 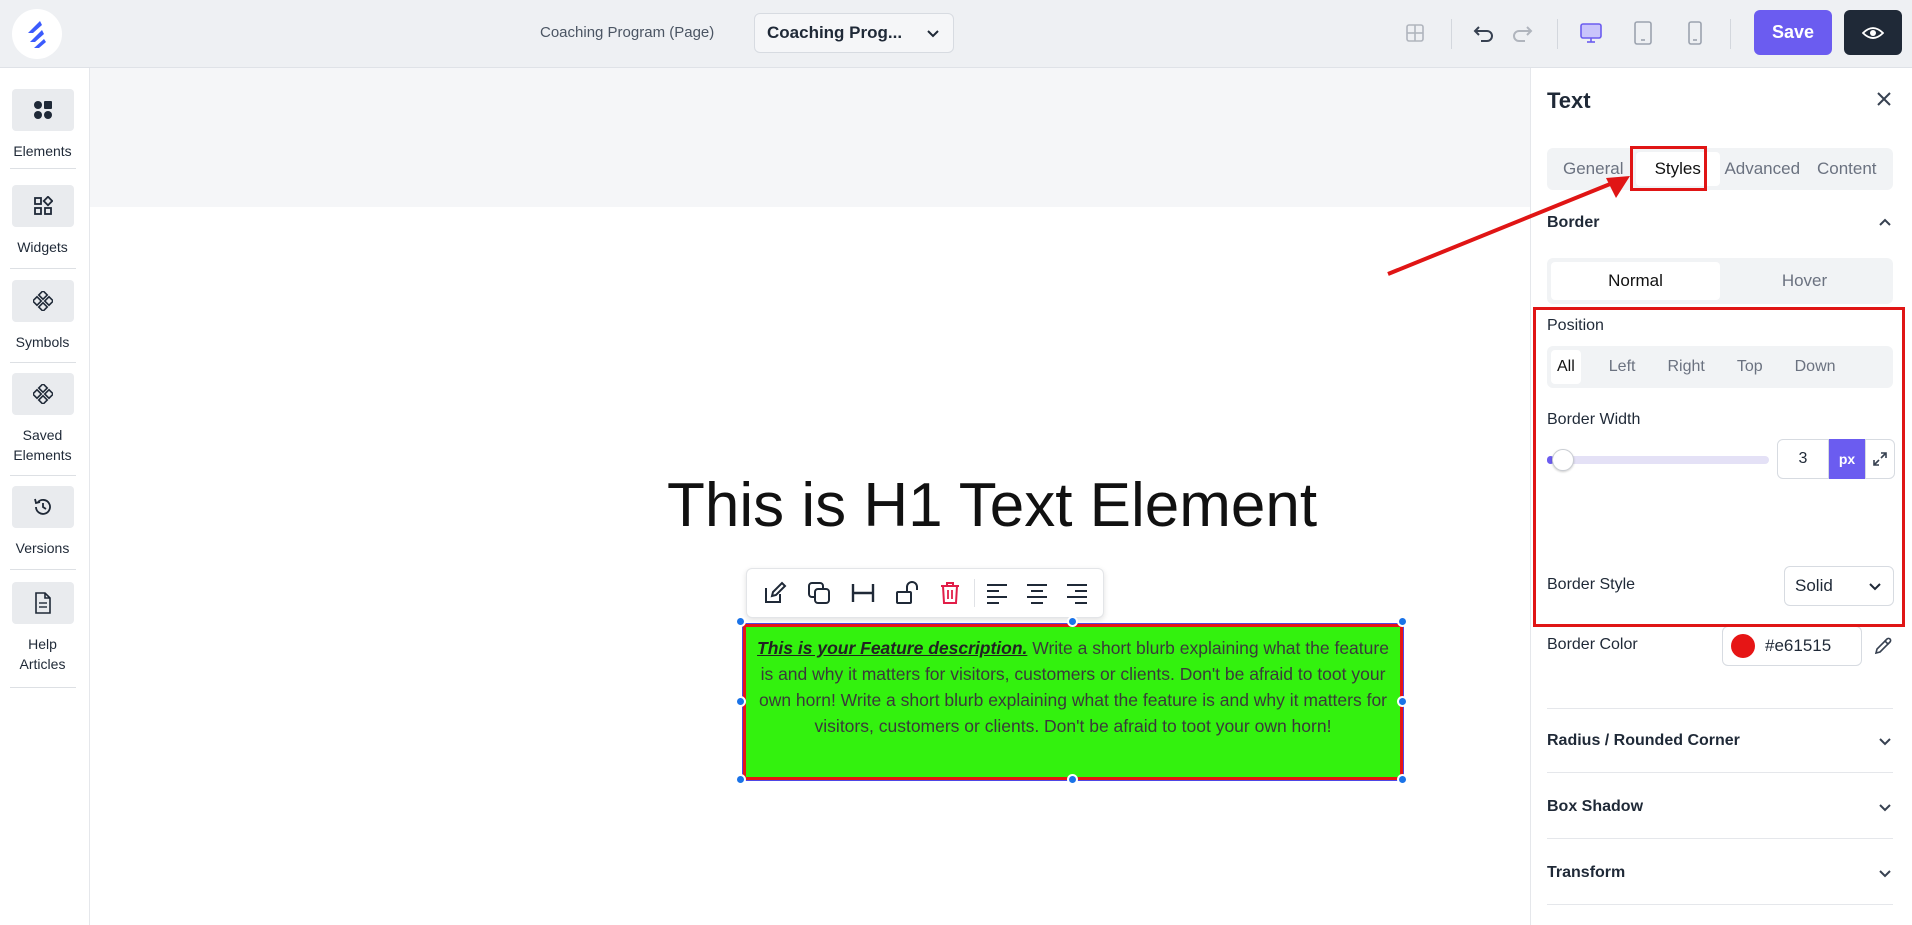 I want to click on sidebar-item-versions: Versions, so click(x=42, y=522).